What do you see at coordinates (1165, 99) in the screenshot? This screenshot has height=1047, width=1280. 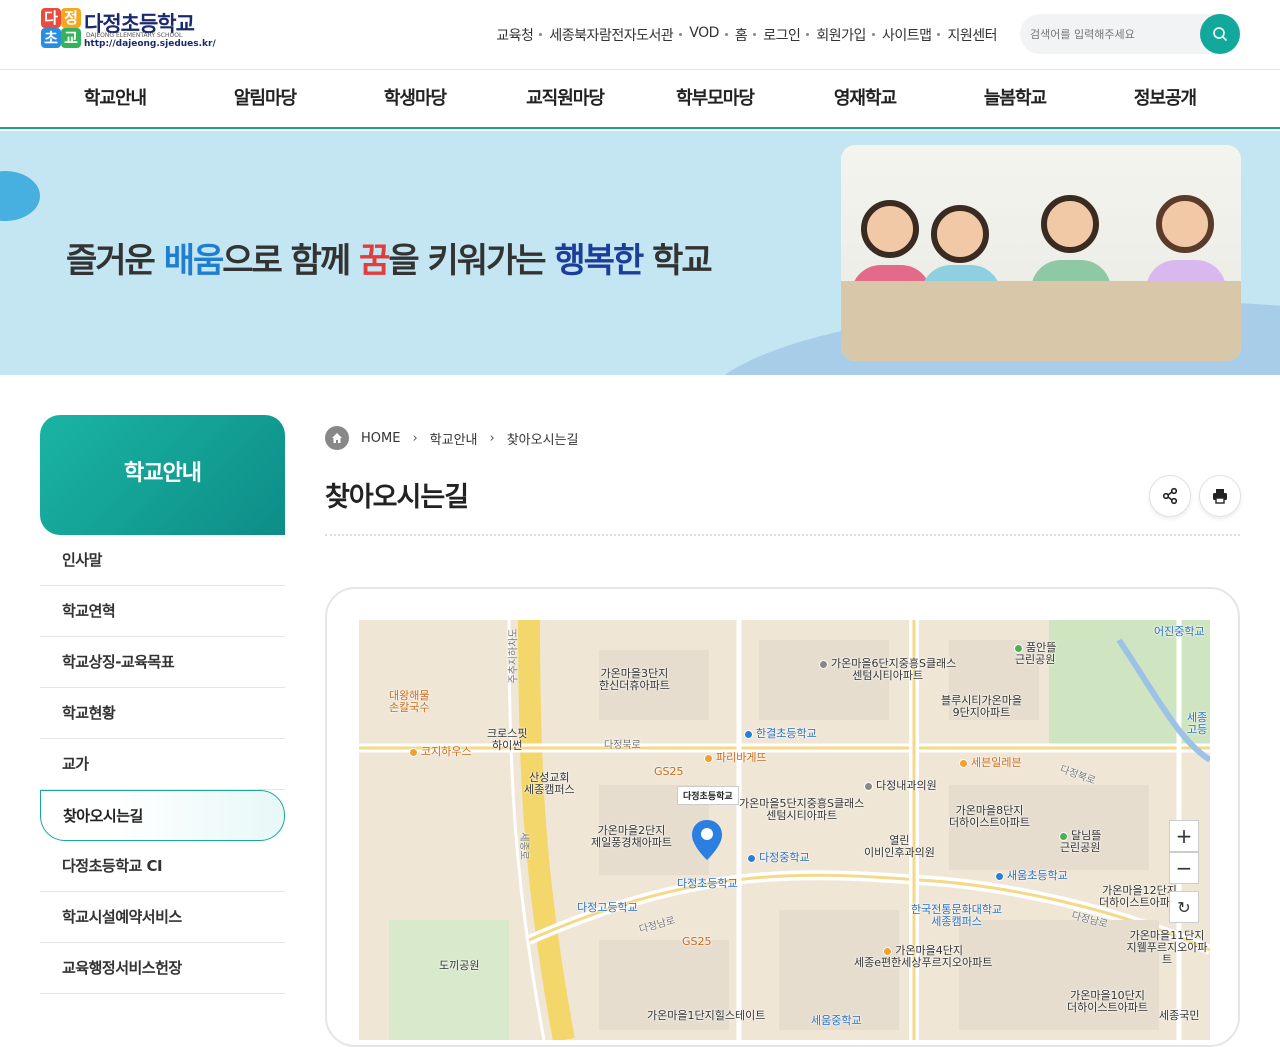 I see `nav-item-disclosure: 정보공개` at bounding box center [1165, 99].